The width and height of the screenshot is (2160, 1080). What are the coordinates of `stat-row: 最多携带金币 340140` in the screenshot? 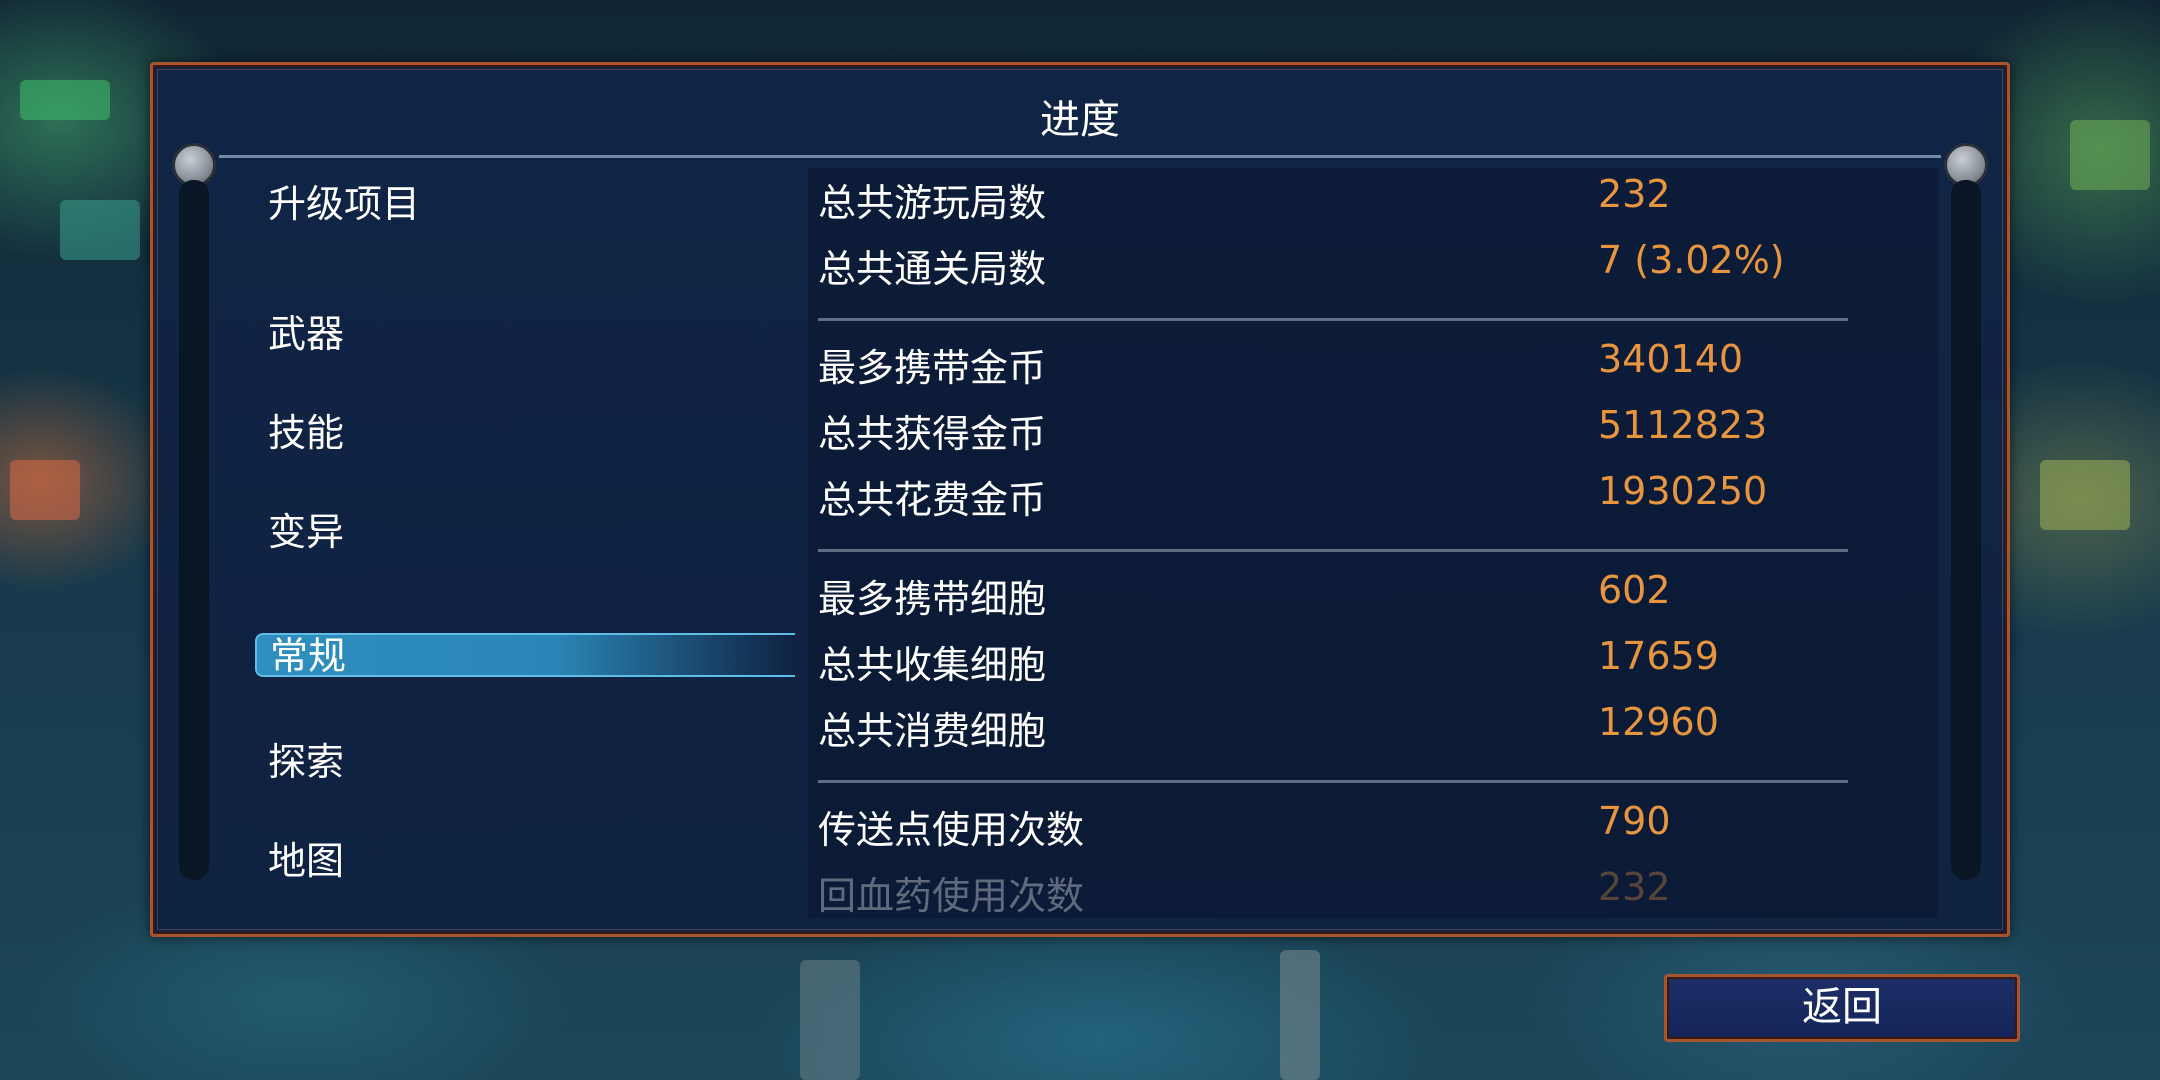 It's located at (1373, 361).